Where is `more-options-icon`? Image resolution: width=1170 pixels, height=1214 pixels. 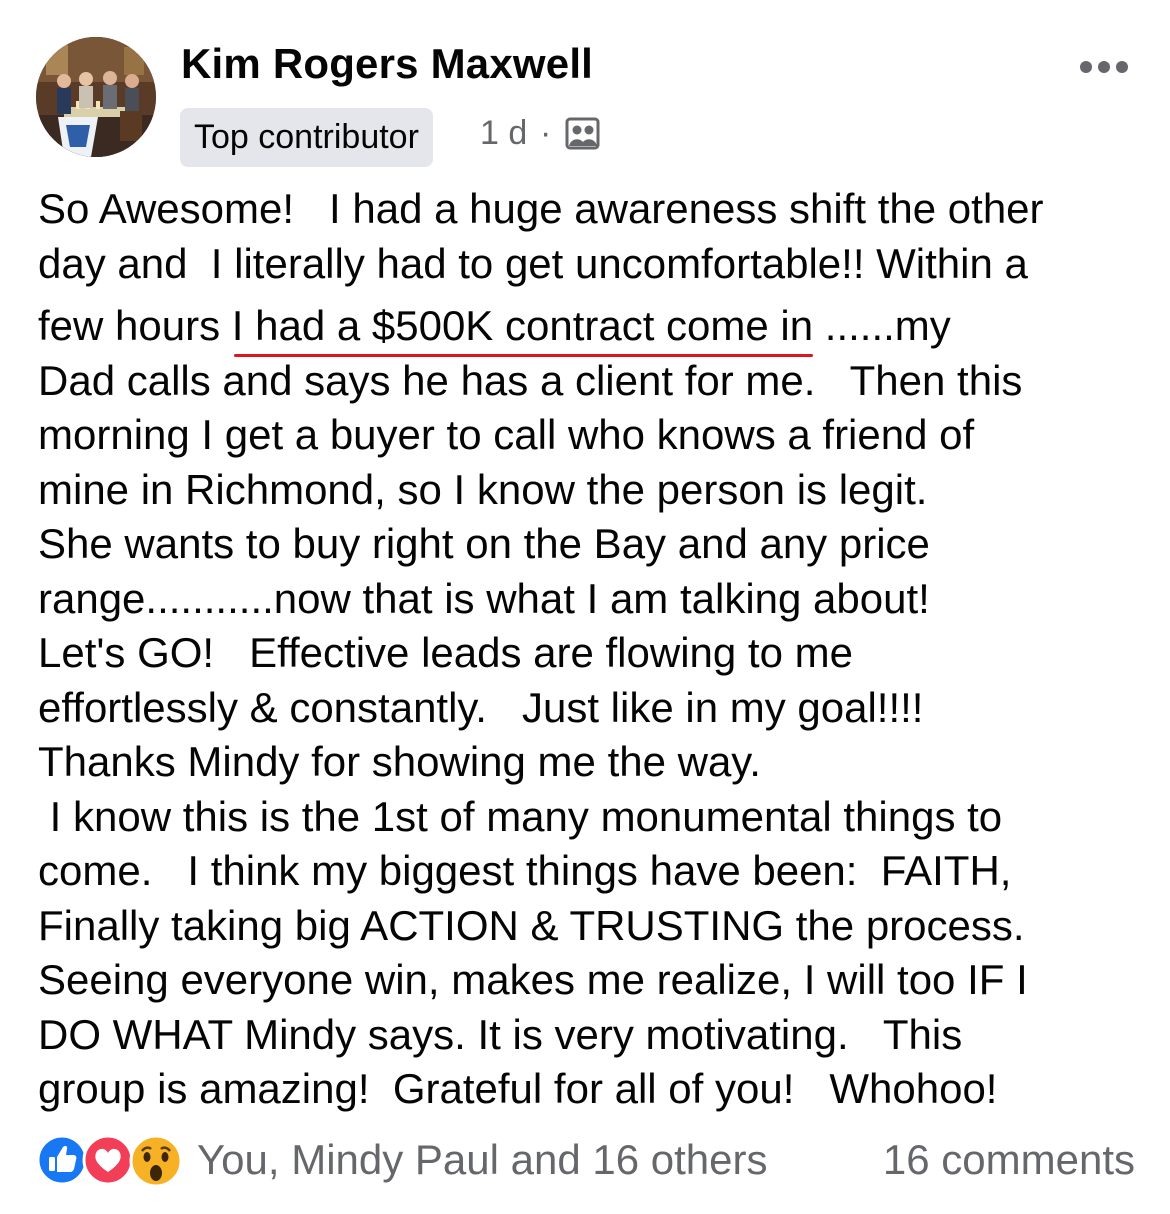 more-options-icon is located at coordinates (1104, 67).